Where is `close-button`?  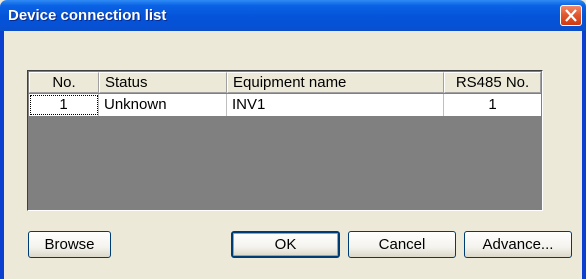 close-button is located at coordinates (571, 15).